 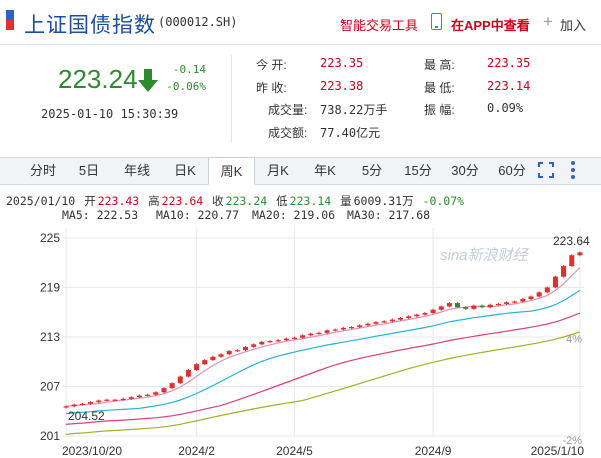 What do you see at coordinates (342, 63) in the screenshot?
I see `open-value: 223.35` at bounding box center [342, 63].